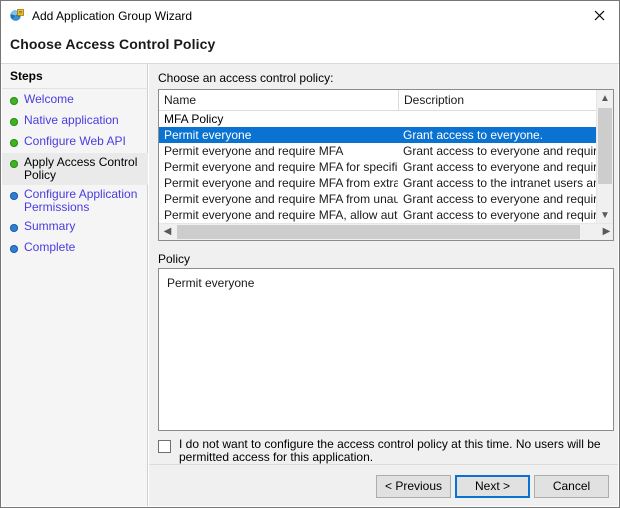  I want to click on scroll-up-button: ▲, so click(605, 98).